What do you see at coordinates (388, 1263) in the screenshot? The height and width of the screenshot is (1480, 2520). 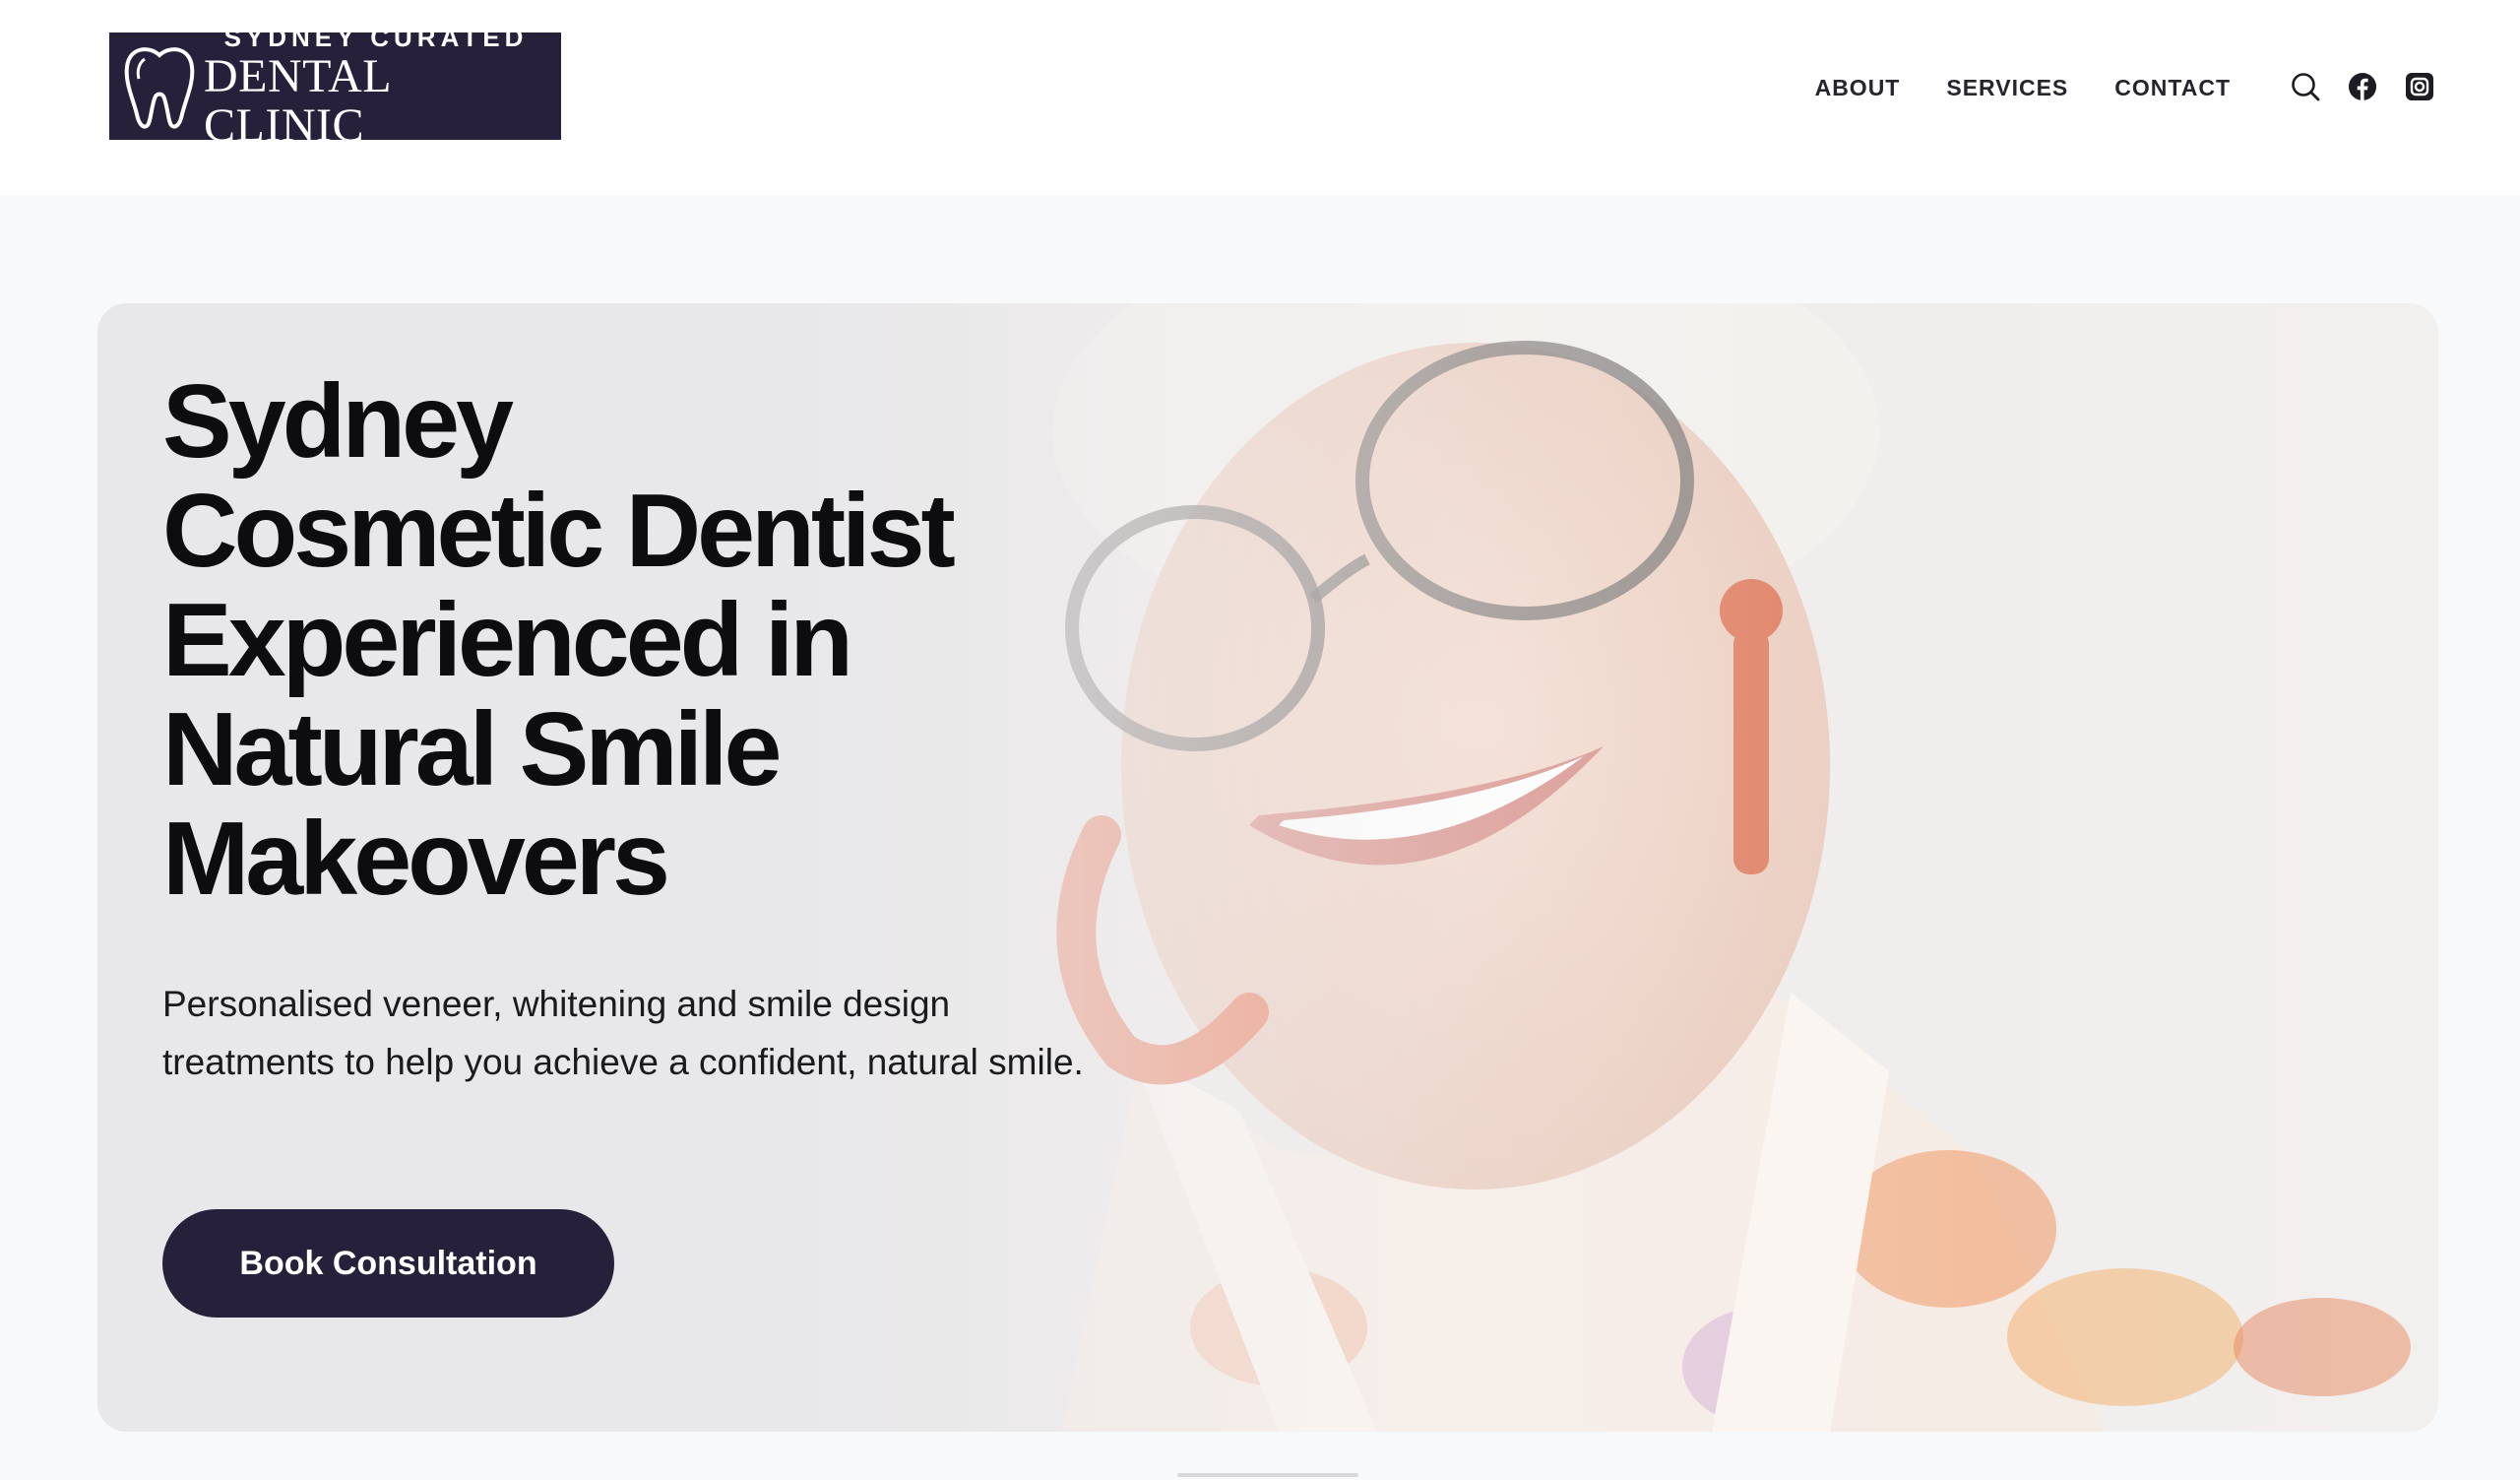 I see `book-consultation-button: Book Consultation` at bounding box center [388, 1263].